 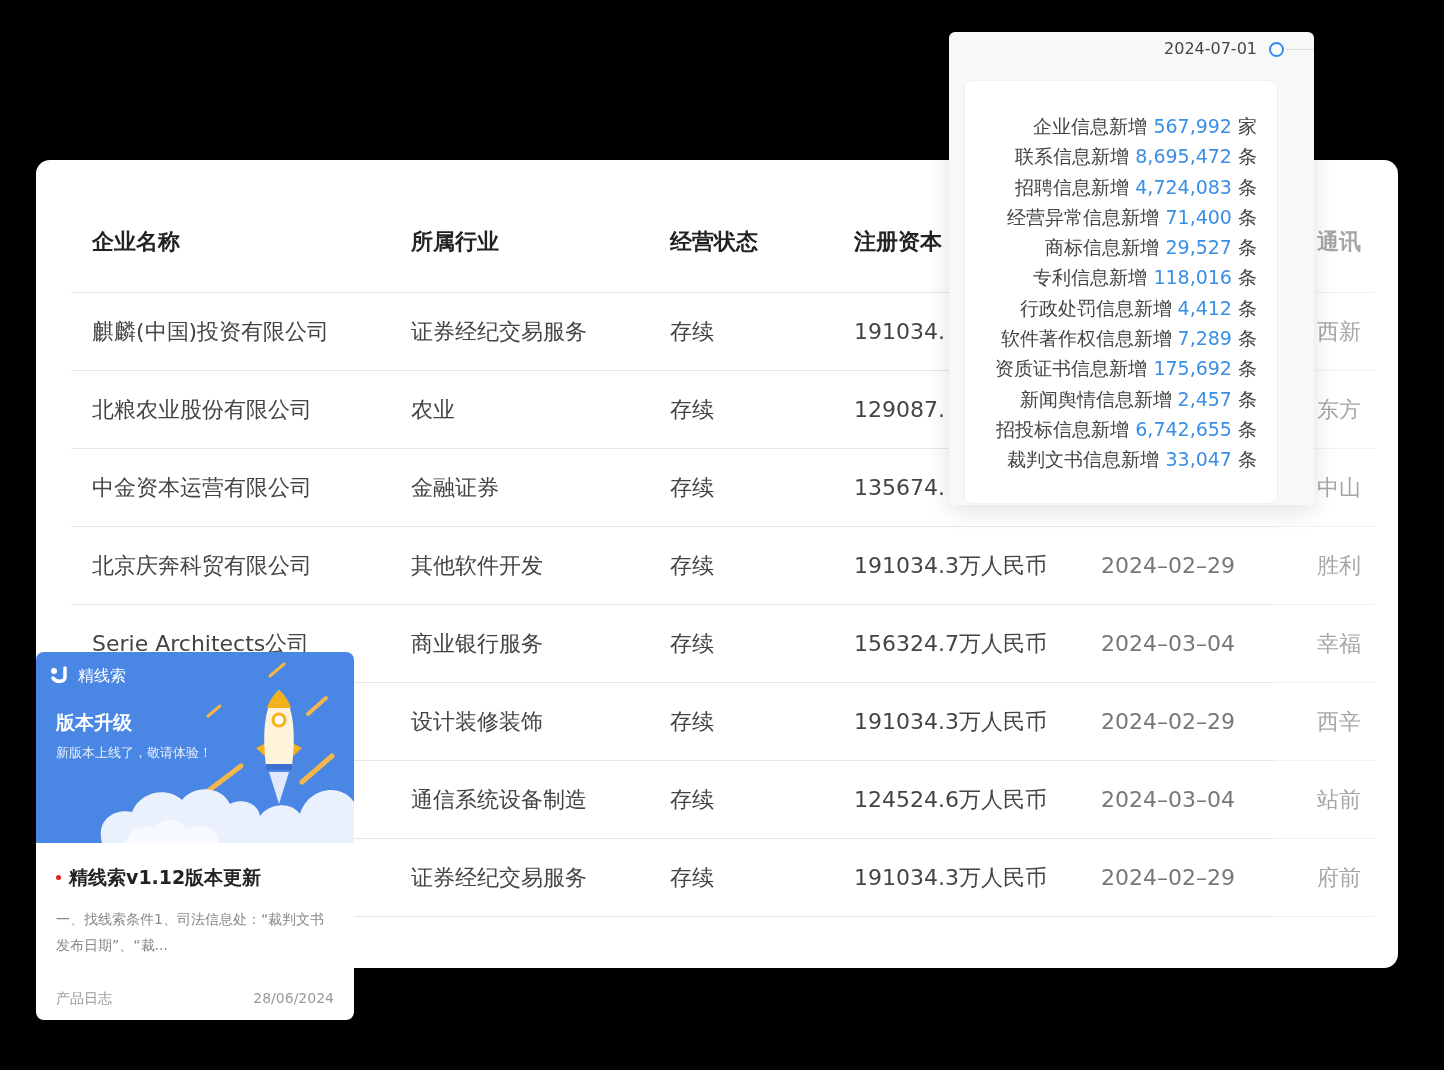 I want to click on table-cell-text: 西辛, so click(x=1339, y=722).